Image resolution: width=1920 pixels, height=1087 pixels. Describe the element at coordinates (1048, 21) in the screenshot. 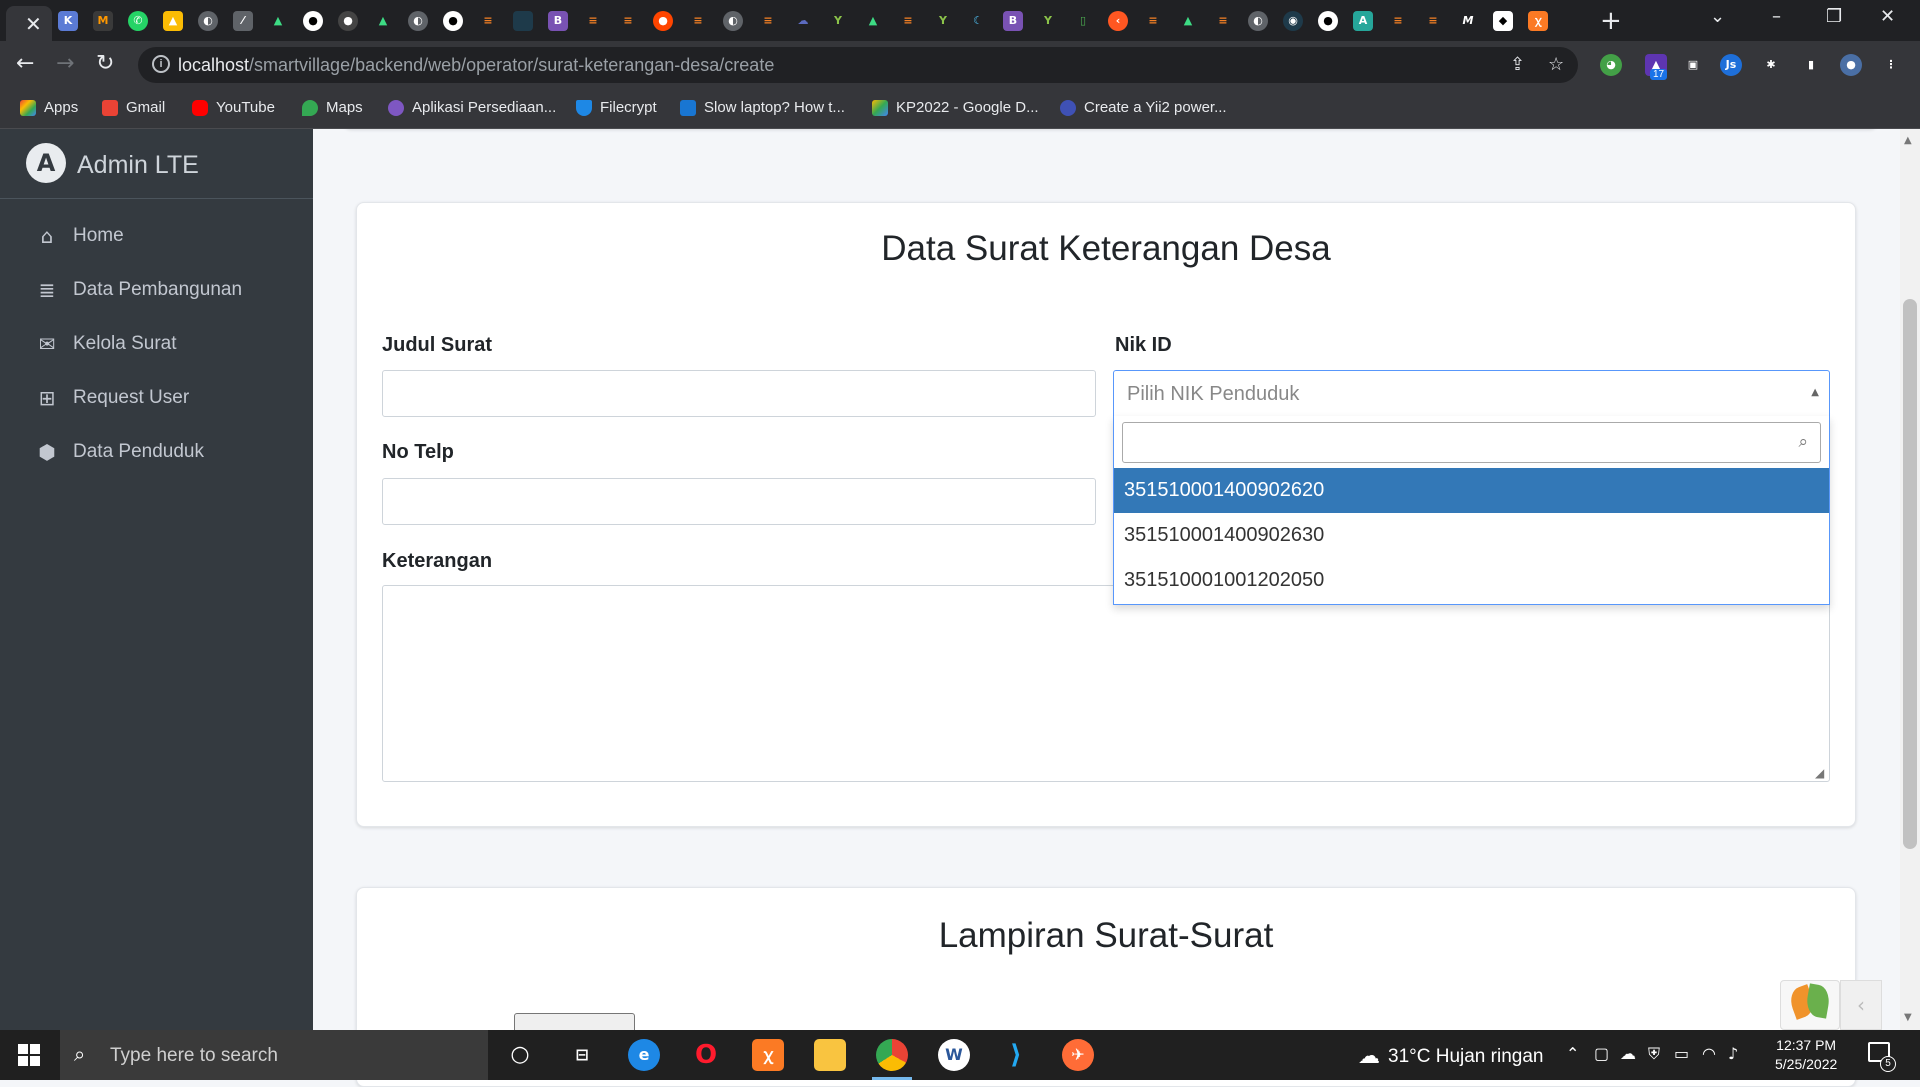

I see `tab-favicon-y-3: Y` at that location.